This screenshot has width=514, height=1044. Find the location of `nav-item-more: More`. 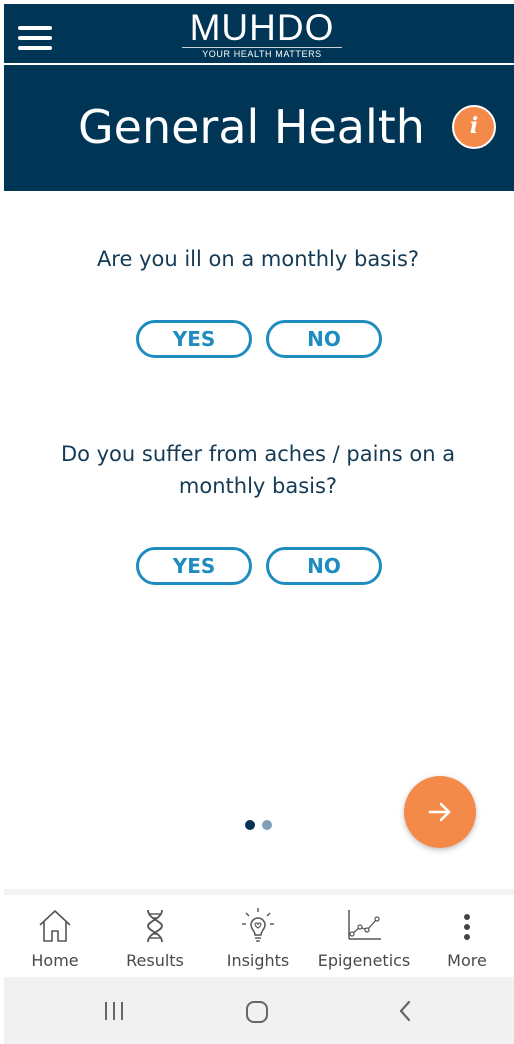

nav-item-more: More is located at coordinates (465, 936).